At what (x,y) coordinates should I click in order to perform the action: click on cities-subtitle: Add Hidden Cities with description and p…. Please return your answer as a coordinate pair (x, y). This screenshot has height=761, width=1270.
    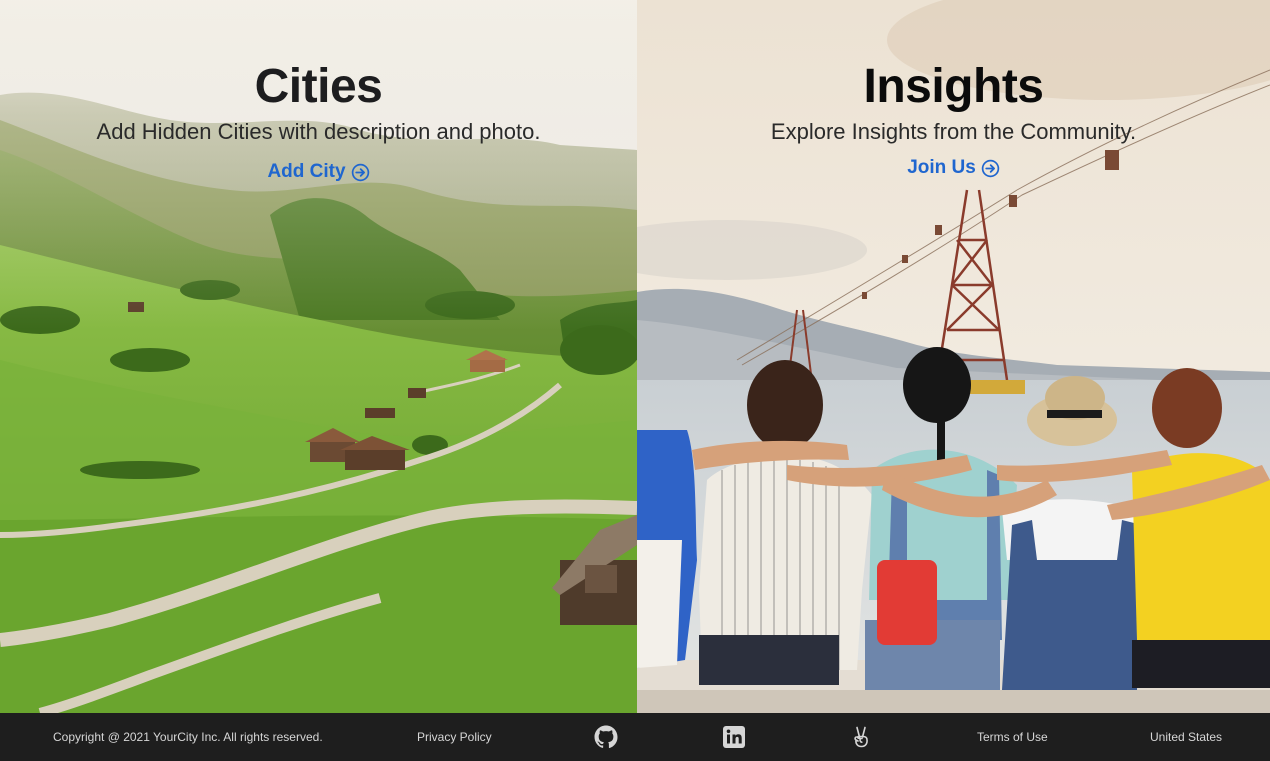
    Looking at the image, I should click on (318, 131).